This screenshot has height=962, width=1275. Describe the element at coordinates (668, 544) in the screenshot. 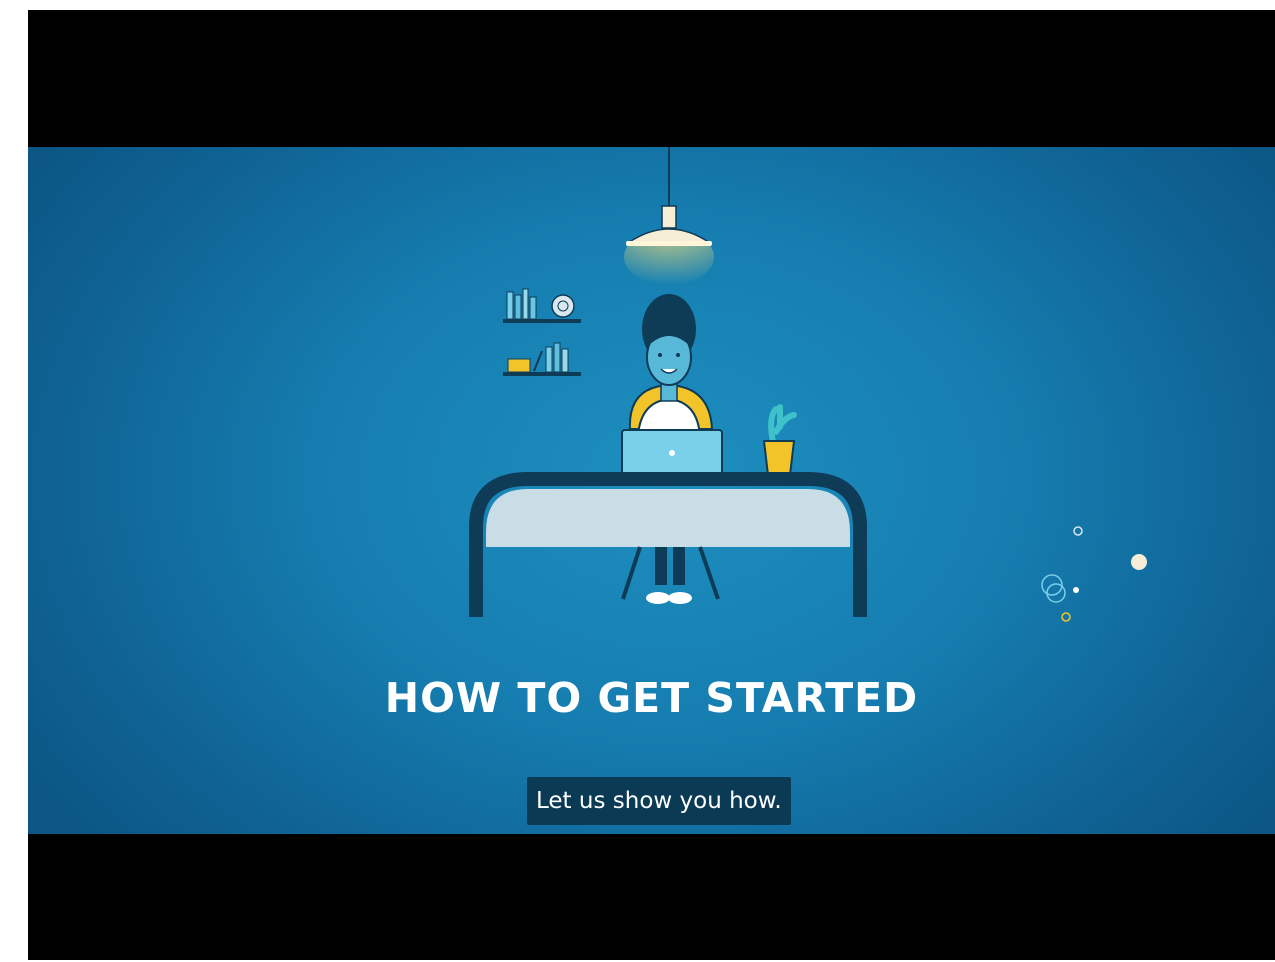

I see `desk-illustration` at that location.